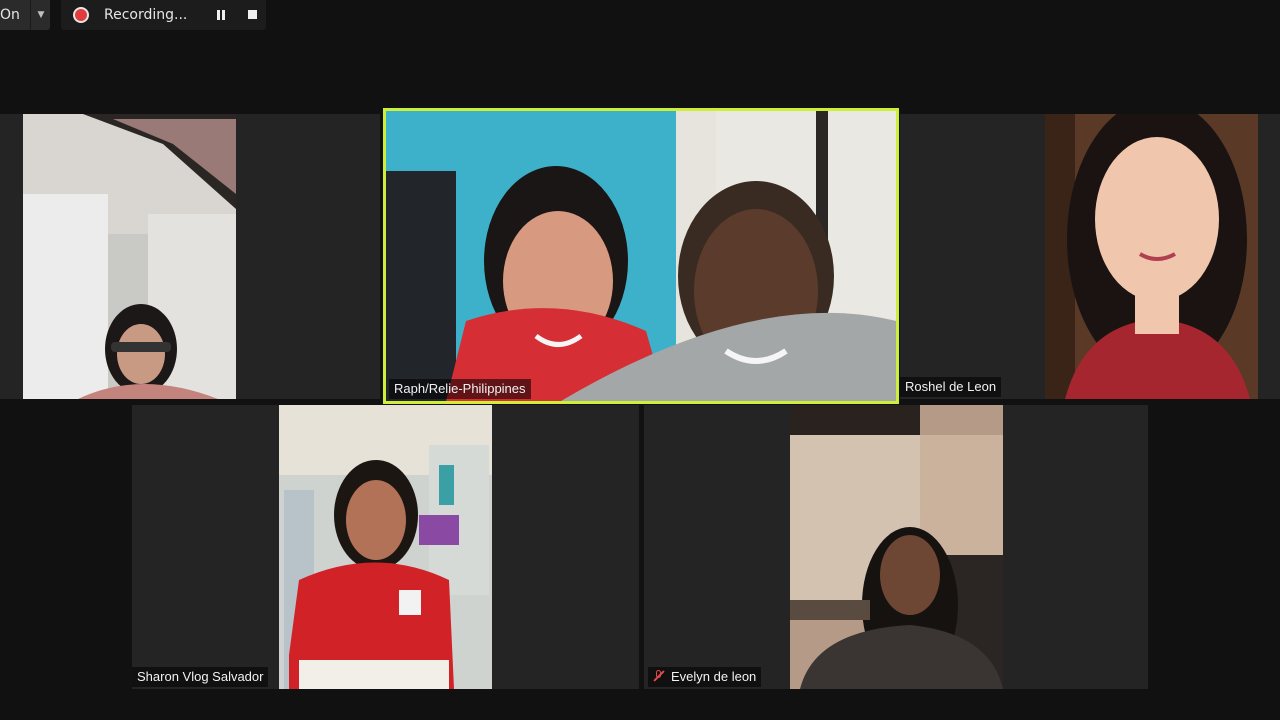  Describe the element at coordinates (659, 676) in the screenshot. I see `microphone-muted-icon` at that location.